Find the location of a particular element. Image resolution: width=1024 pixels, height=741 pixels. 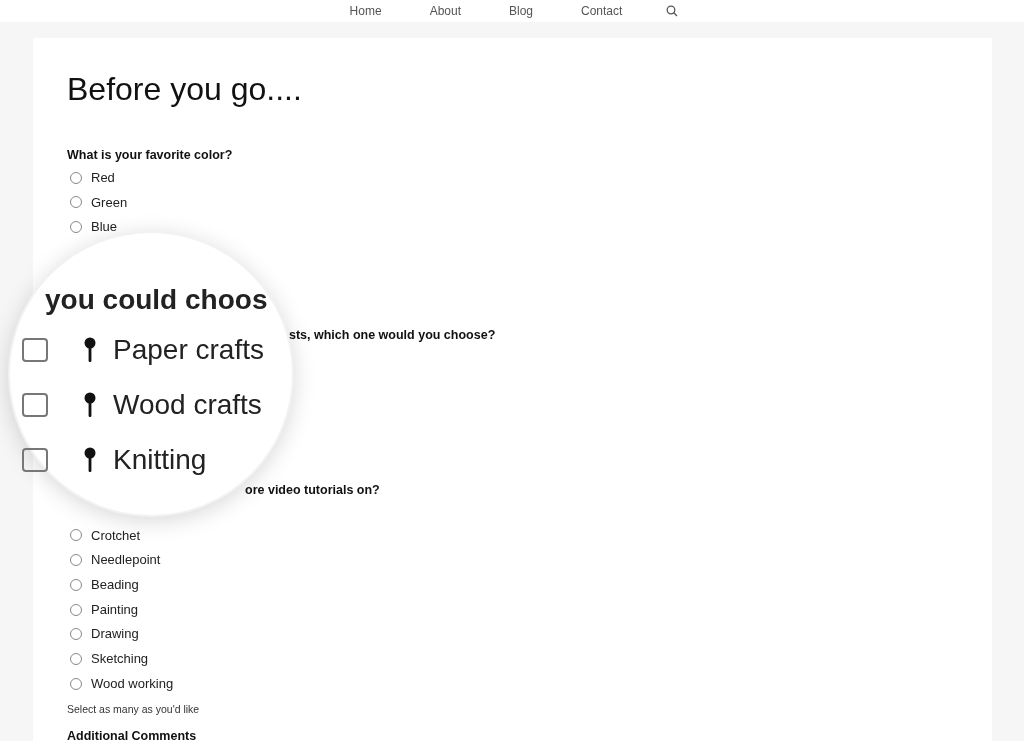

question-label: sts, which one would you choose? is located at coordinates (393, 335).